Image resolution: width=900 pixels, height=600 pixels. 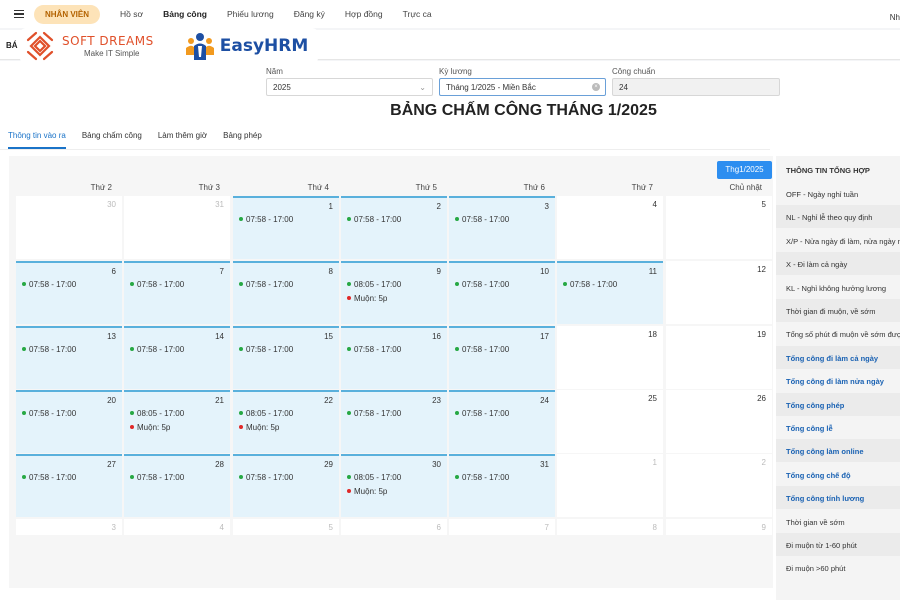 I want to click on calendar-day-cell: 7 07:58 - 17:00, so click(x=177, y=292).